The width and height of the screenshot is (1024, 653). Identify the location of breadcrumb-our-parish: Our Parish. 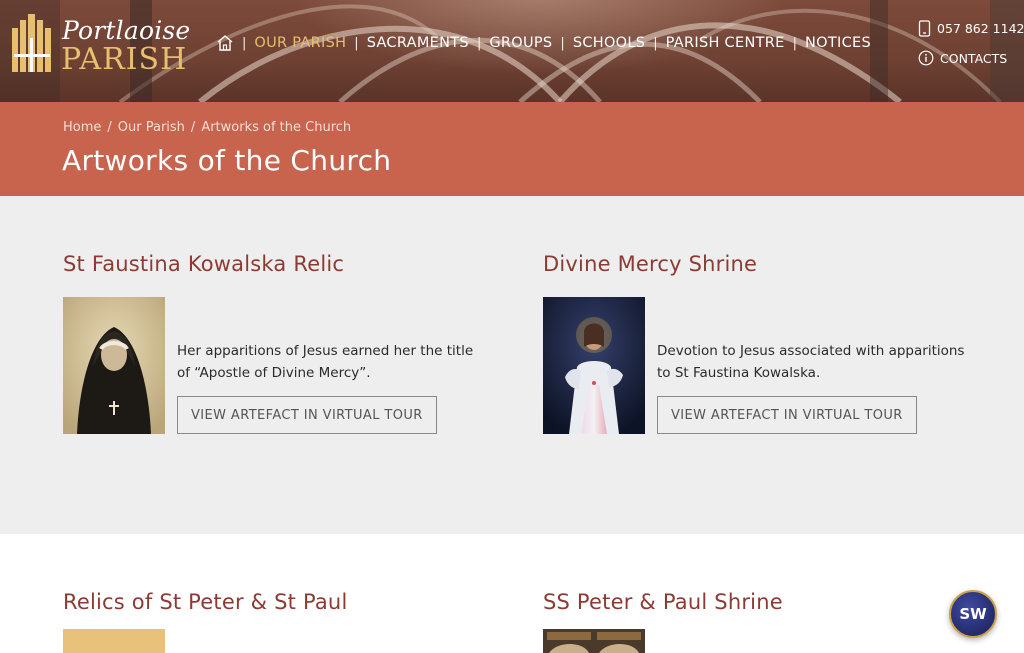
(151, 127).